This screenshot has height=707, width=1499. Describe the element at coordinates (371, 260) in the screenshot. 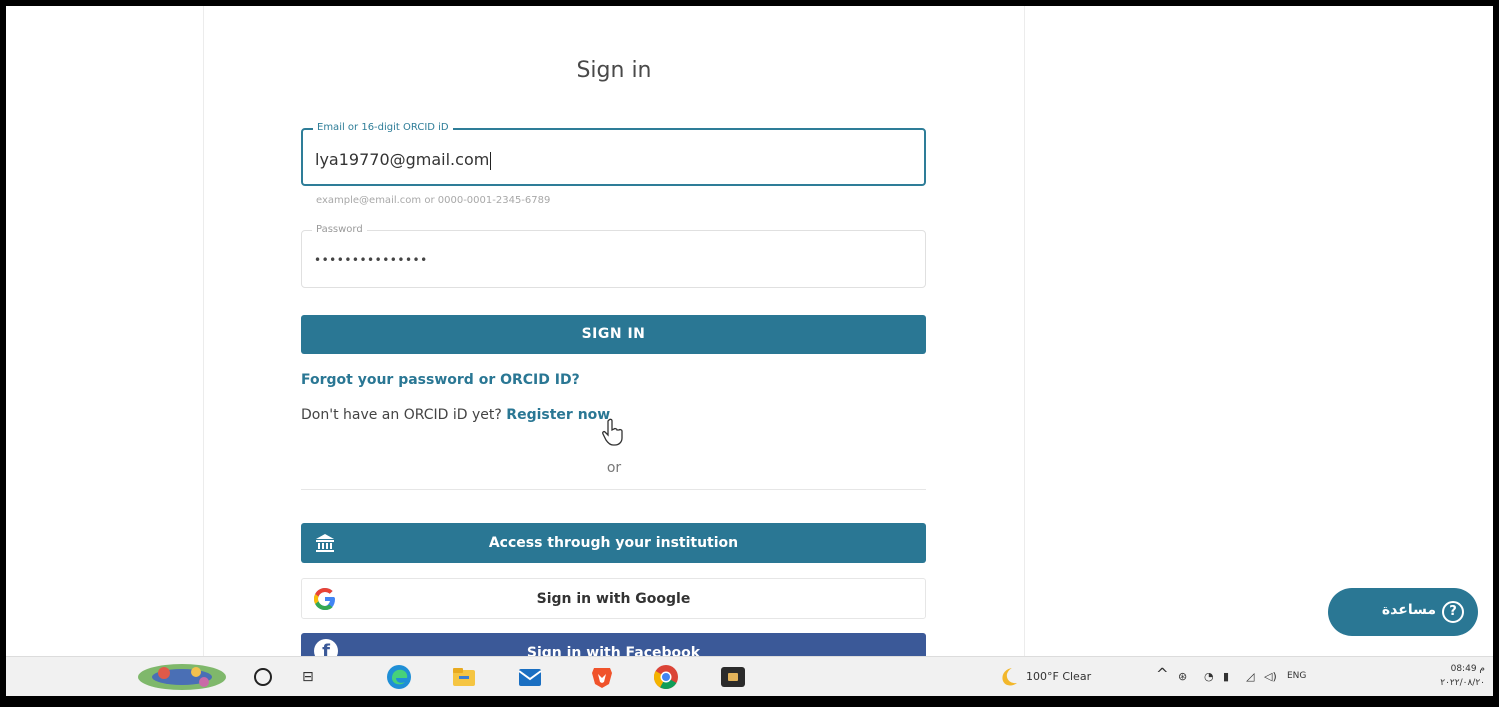

I see `password-input: •••••••••••••••` at that location.